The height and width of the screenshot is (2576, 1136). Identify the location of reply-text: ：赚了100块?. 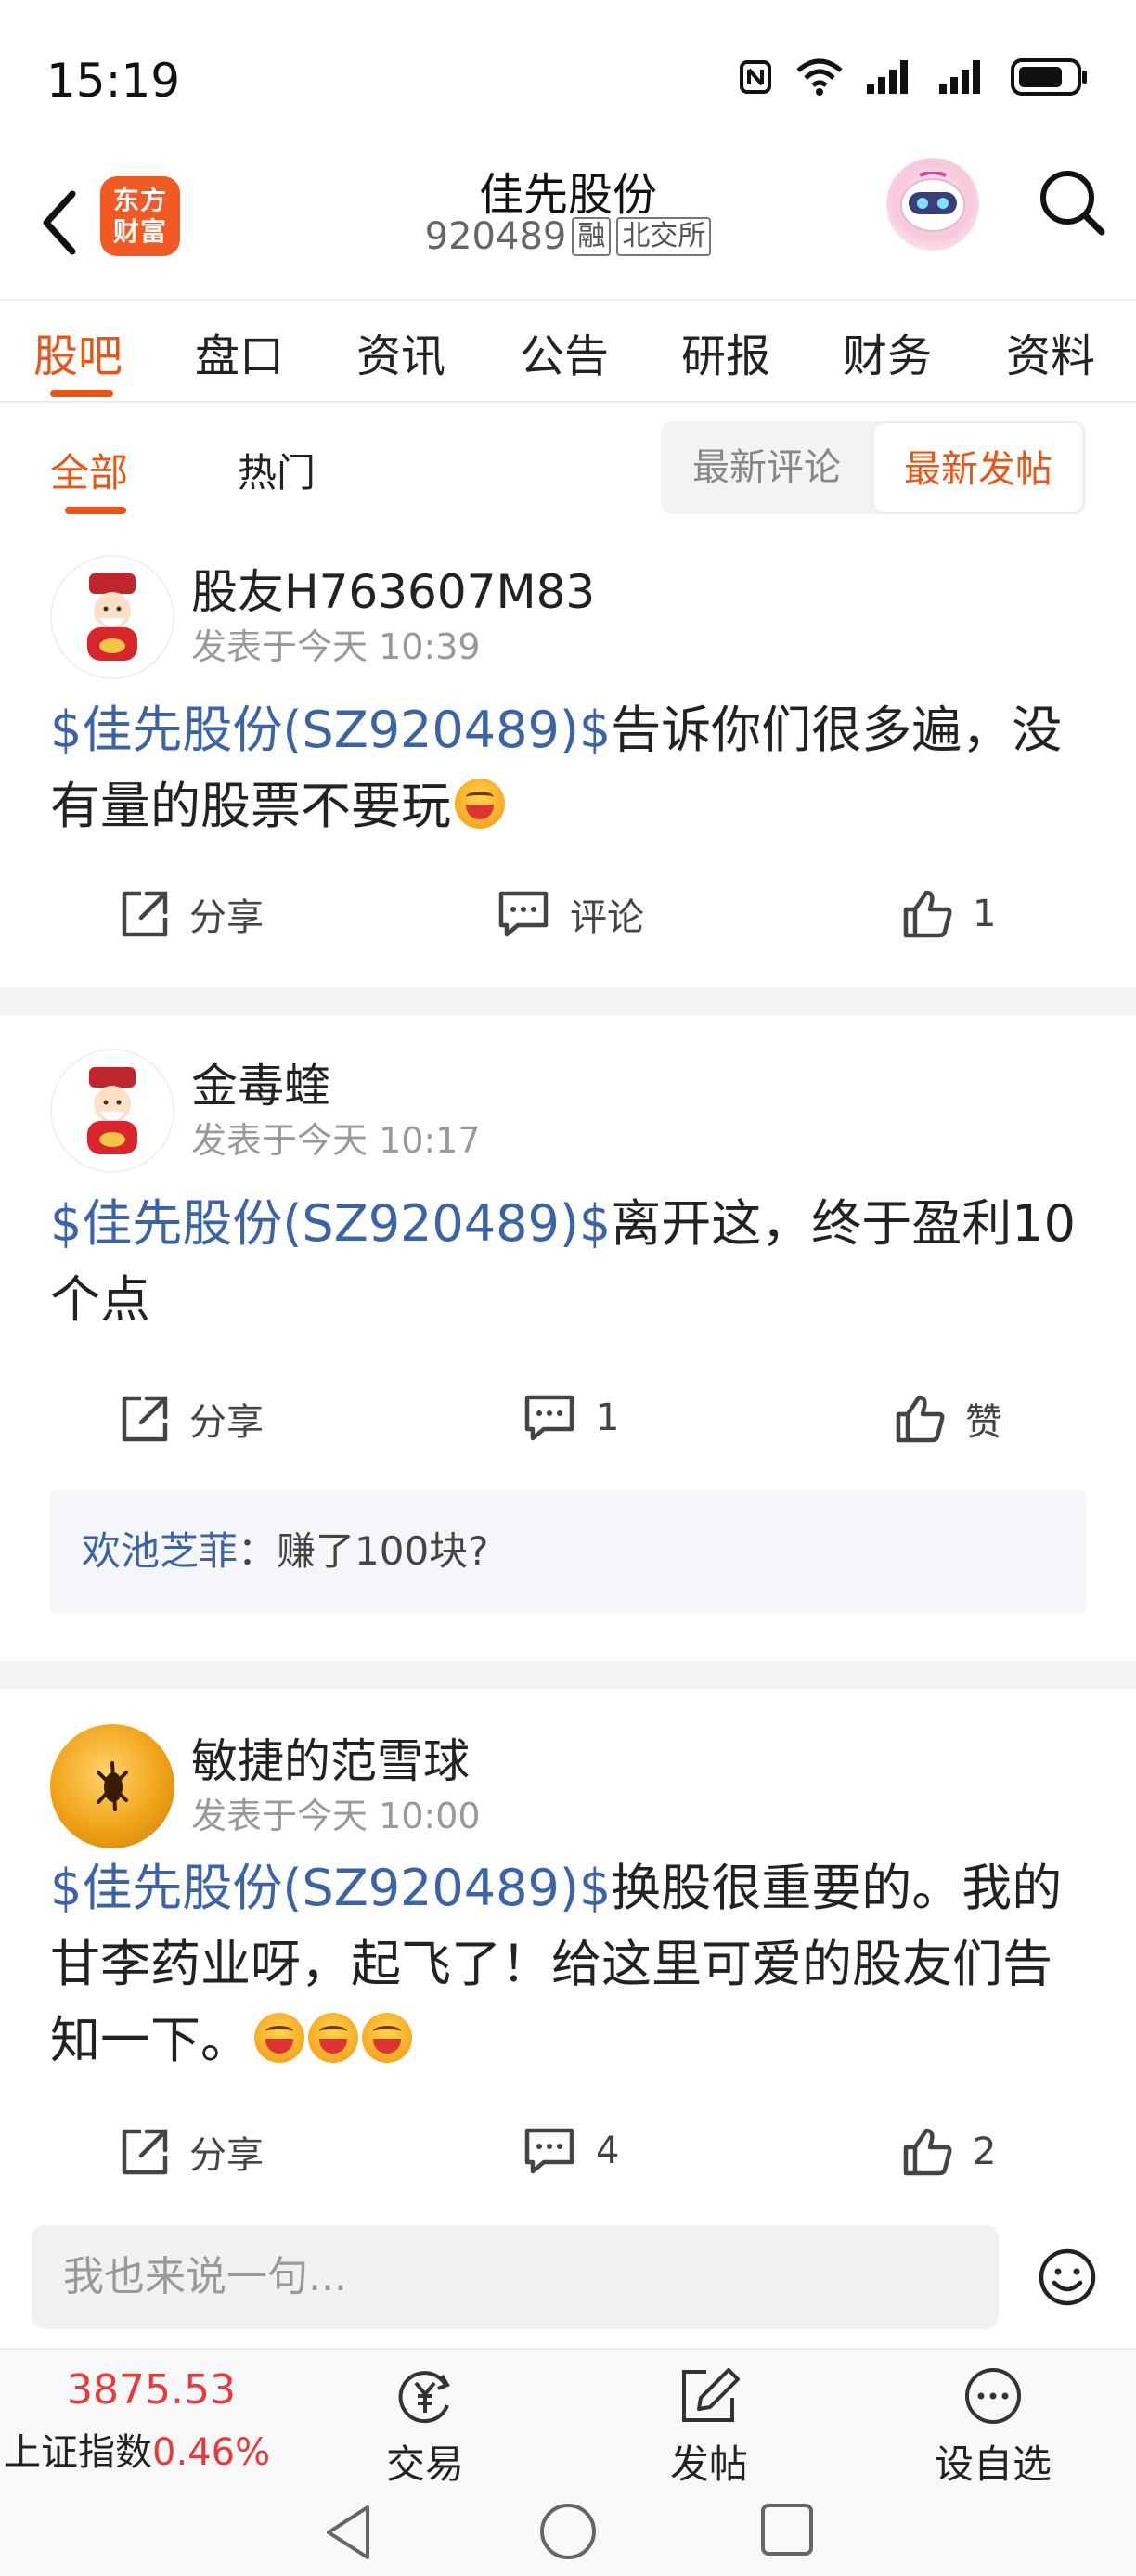
(363, 1551).